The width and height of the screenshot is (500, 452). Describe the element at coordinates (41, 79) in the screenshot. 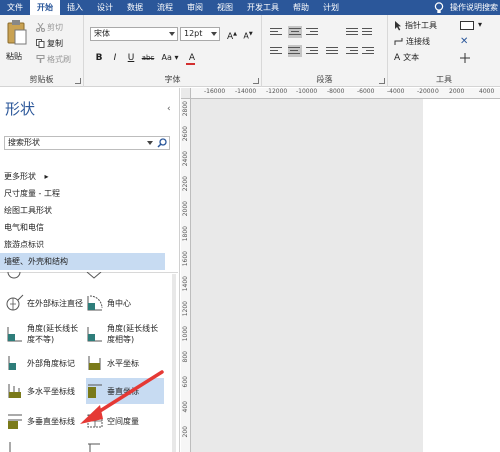

I see `clipboard-group-label: 剪贴板` at that location.